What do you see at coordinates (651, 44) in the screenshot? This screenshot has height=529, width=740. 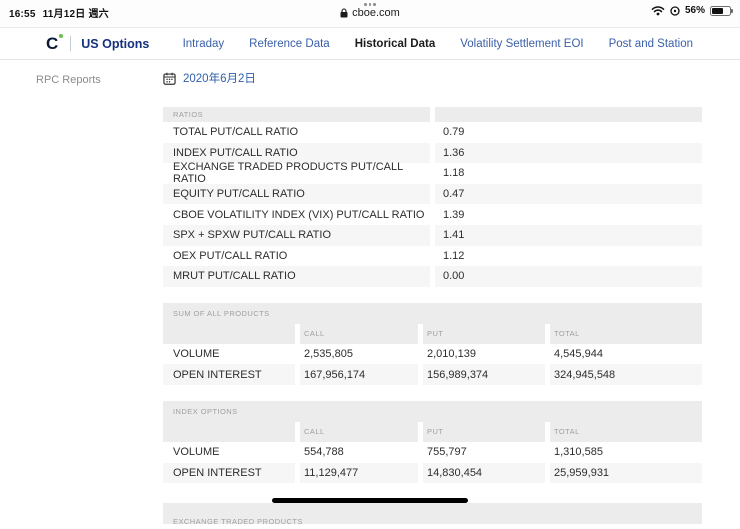 I see `nav-link-post-and-station: Post and Station` at bounding box center [651, 44].